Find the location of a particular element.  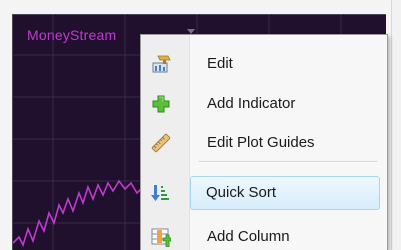

menu-item-quick-sort: Quick Sort is located at coordinates (265, 193).